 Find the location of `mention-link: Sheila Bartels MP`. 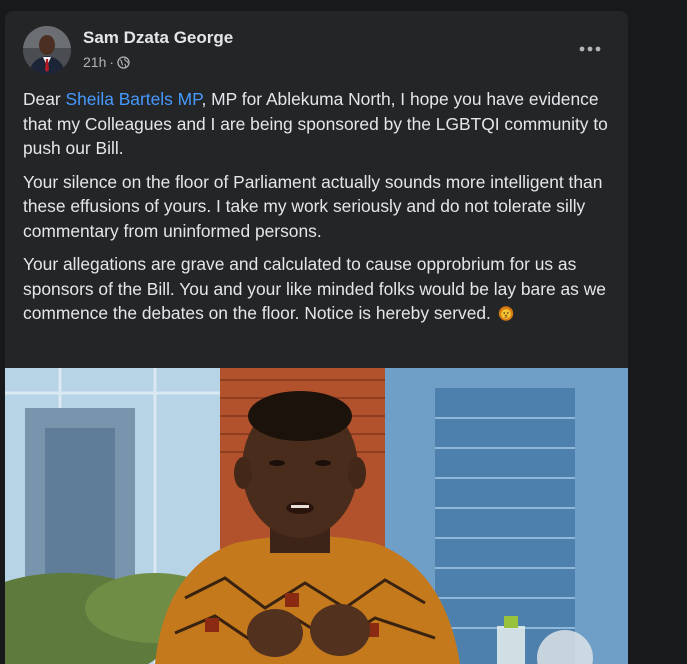

mention-link: Sheila Bartels MP is located at coordinates (134, 99).